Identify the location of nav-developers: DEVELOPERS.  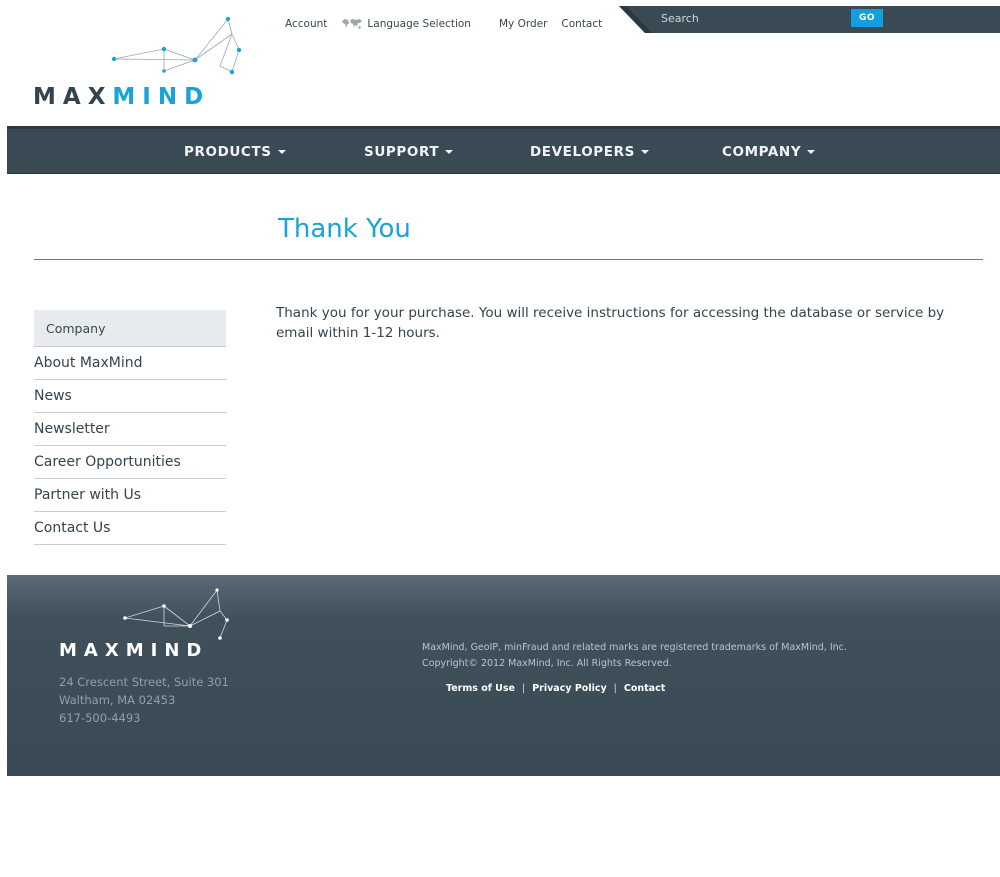
(589, 152).